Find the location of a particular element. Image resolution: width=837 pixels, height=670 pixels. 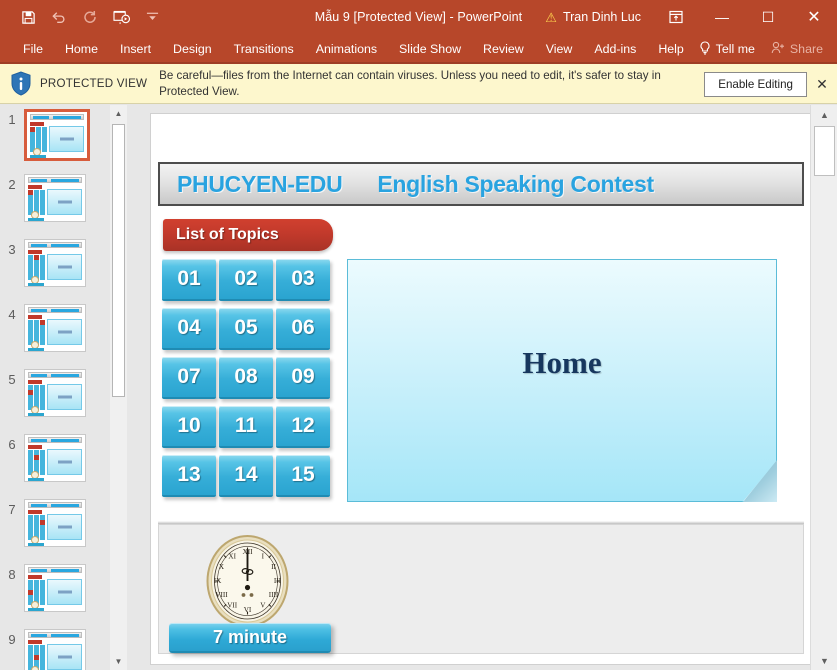

timer-button: 7 minute is located at coordinates (250, 638).